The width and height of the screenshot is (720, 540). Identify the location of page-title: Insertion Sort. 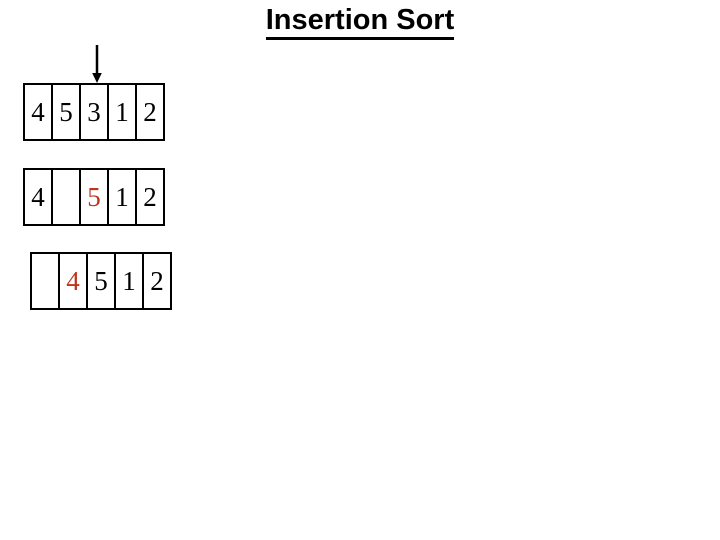
(360, 22).